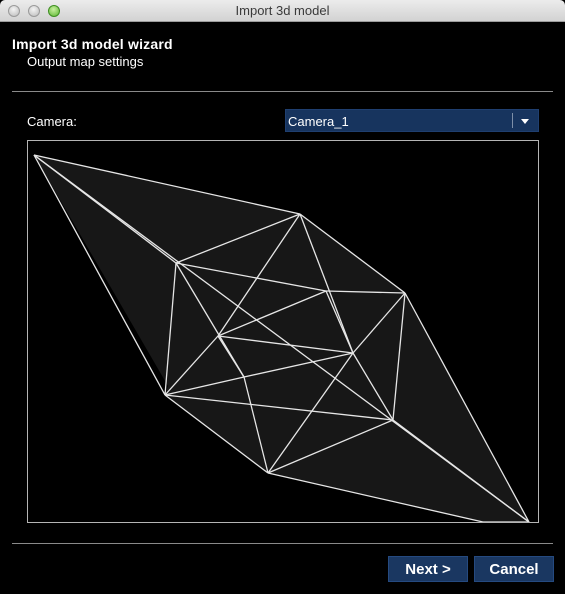  I want to click on select-separator, so click(512, 120).